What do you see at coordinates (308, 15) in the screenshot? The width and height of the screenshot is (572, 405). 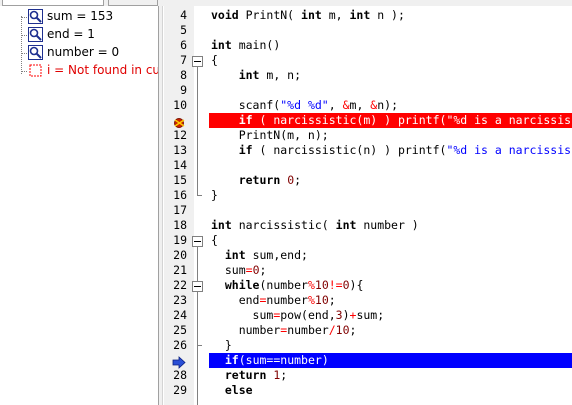 I see `code-text: void PrintN( int m, int n );` at bounding box center [308, 15].